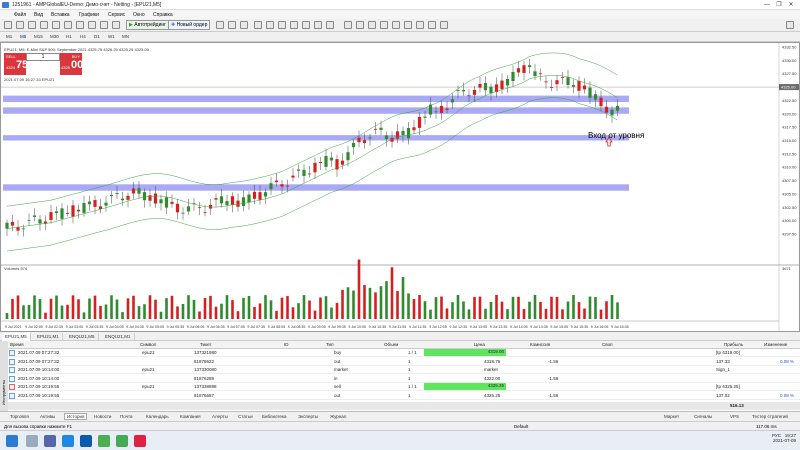  I want to click on edge-icon, so click(68, 441).